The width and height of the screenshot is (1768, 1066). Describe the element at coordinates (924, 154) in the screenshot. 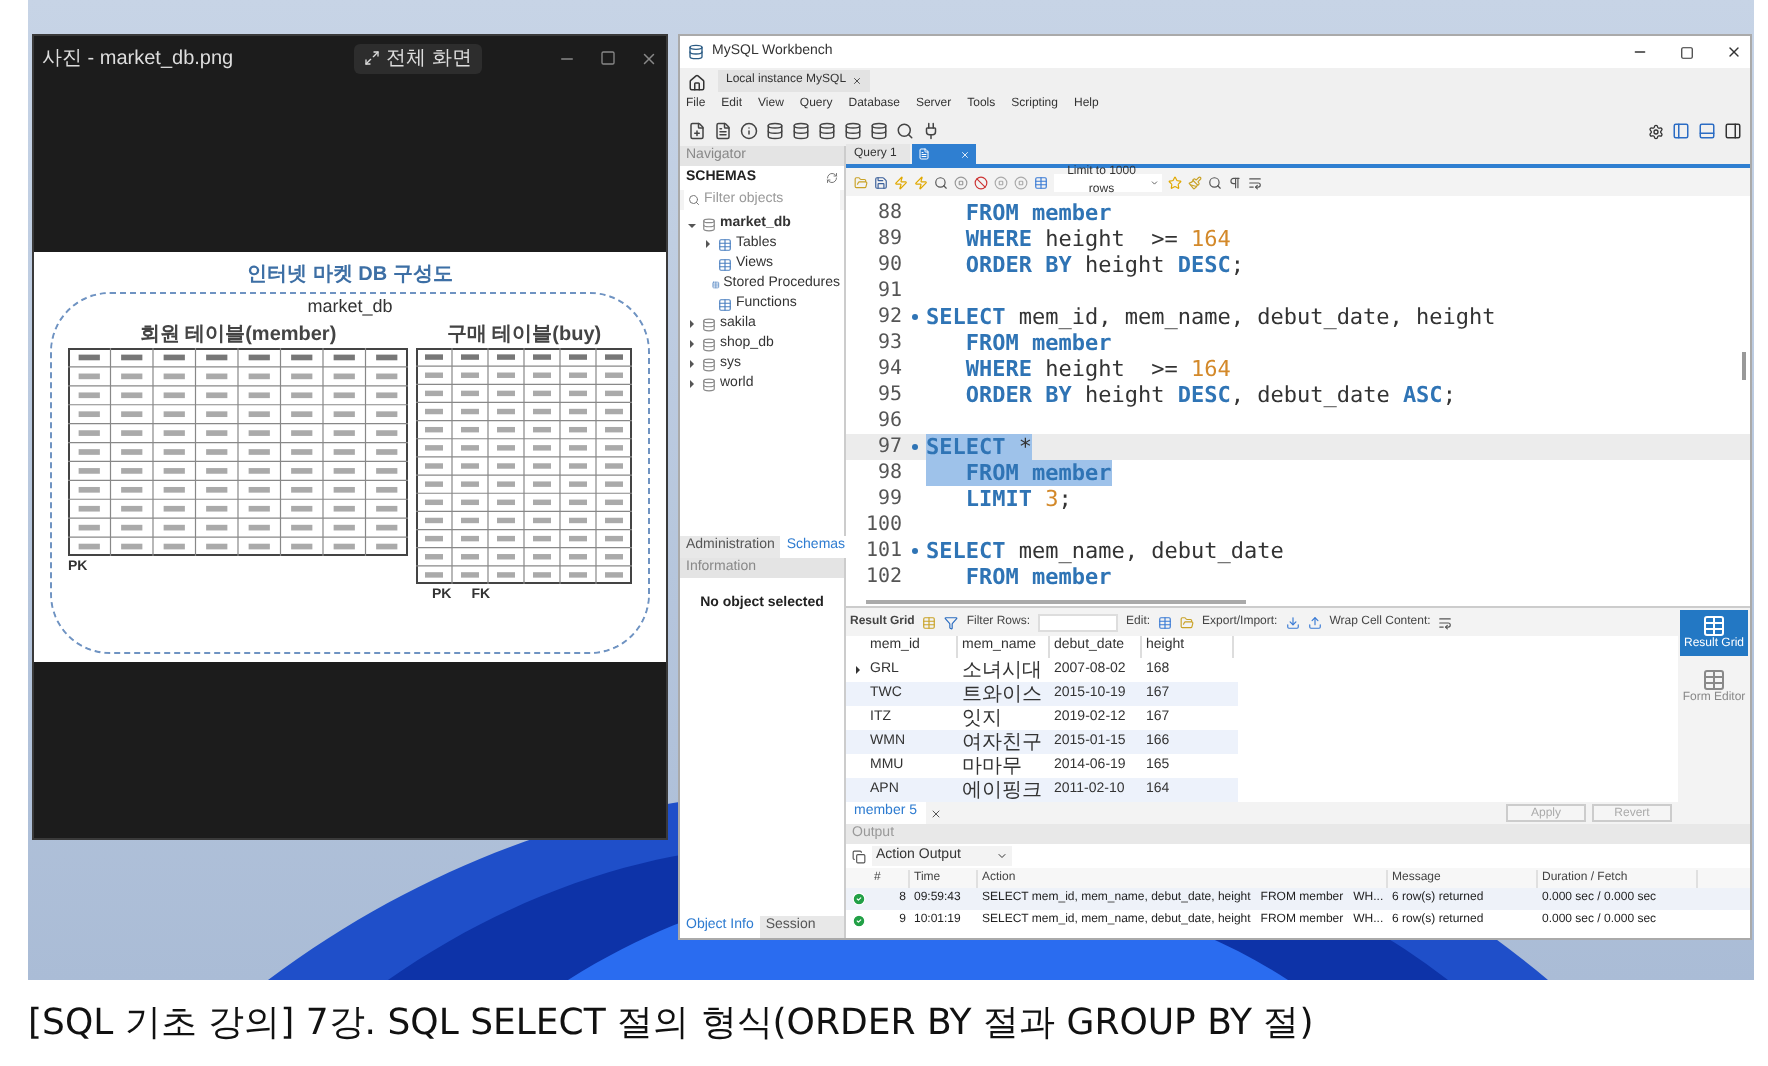

I see `sql-file-icon` at that location.